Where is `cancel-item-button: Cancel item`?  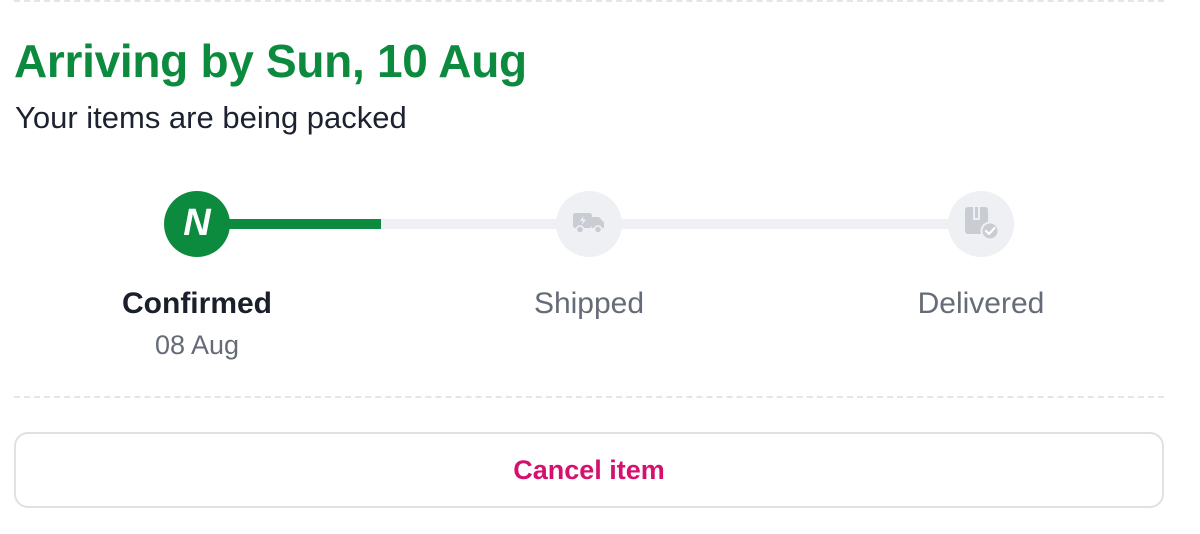
cancel-item-button: Cancel item is located at coordinates (589, 470).